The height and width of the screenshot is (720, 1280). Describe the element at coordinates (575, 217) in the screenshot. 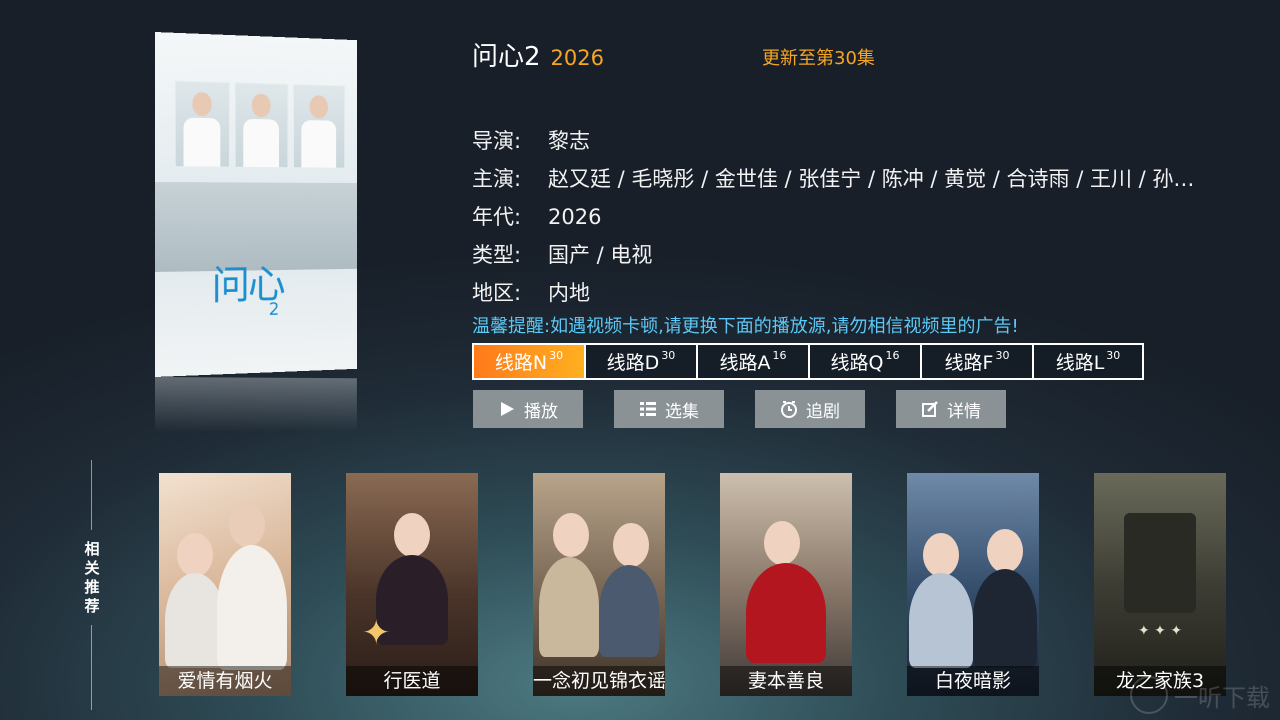

I see `era-value: 2026` at that location.